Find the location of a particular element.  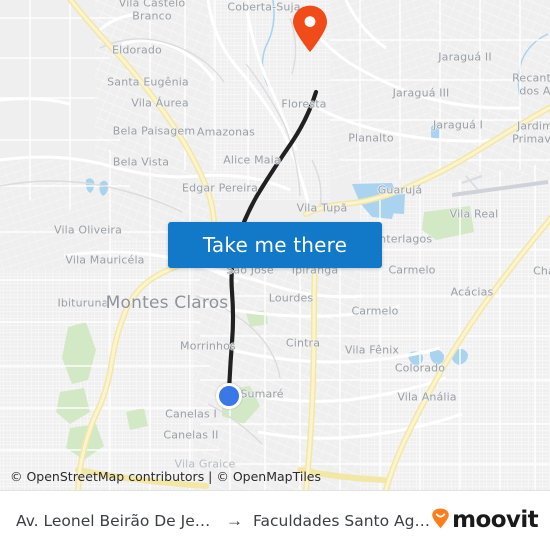

take-me-there-button: Take me there is located at coordinates (275, 245).